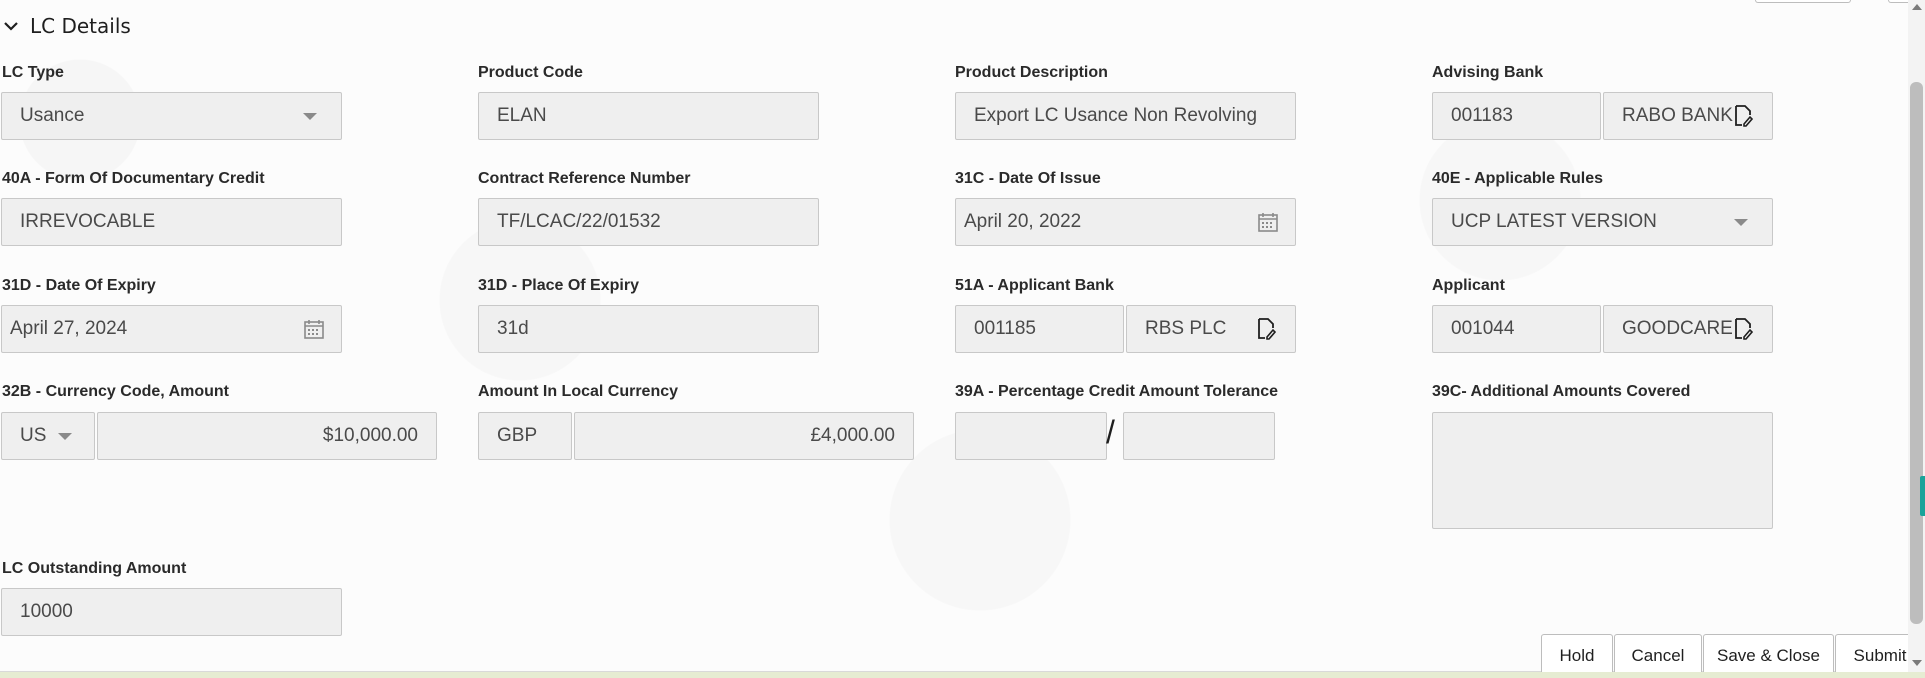  I want to click on advising-bank-code-field: 001183, so click(1516, 116).